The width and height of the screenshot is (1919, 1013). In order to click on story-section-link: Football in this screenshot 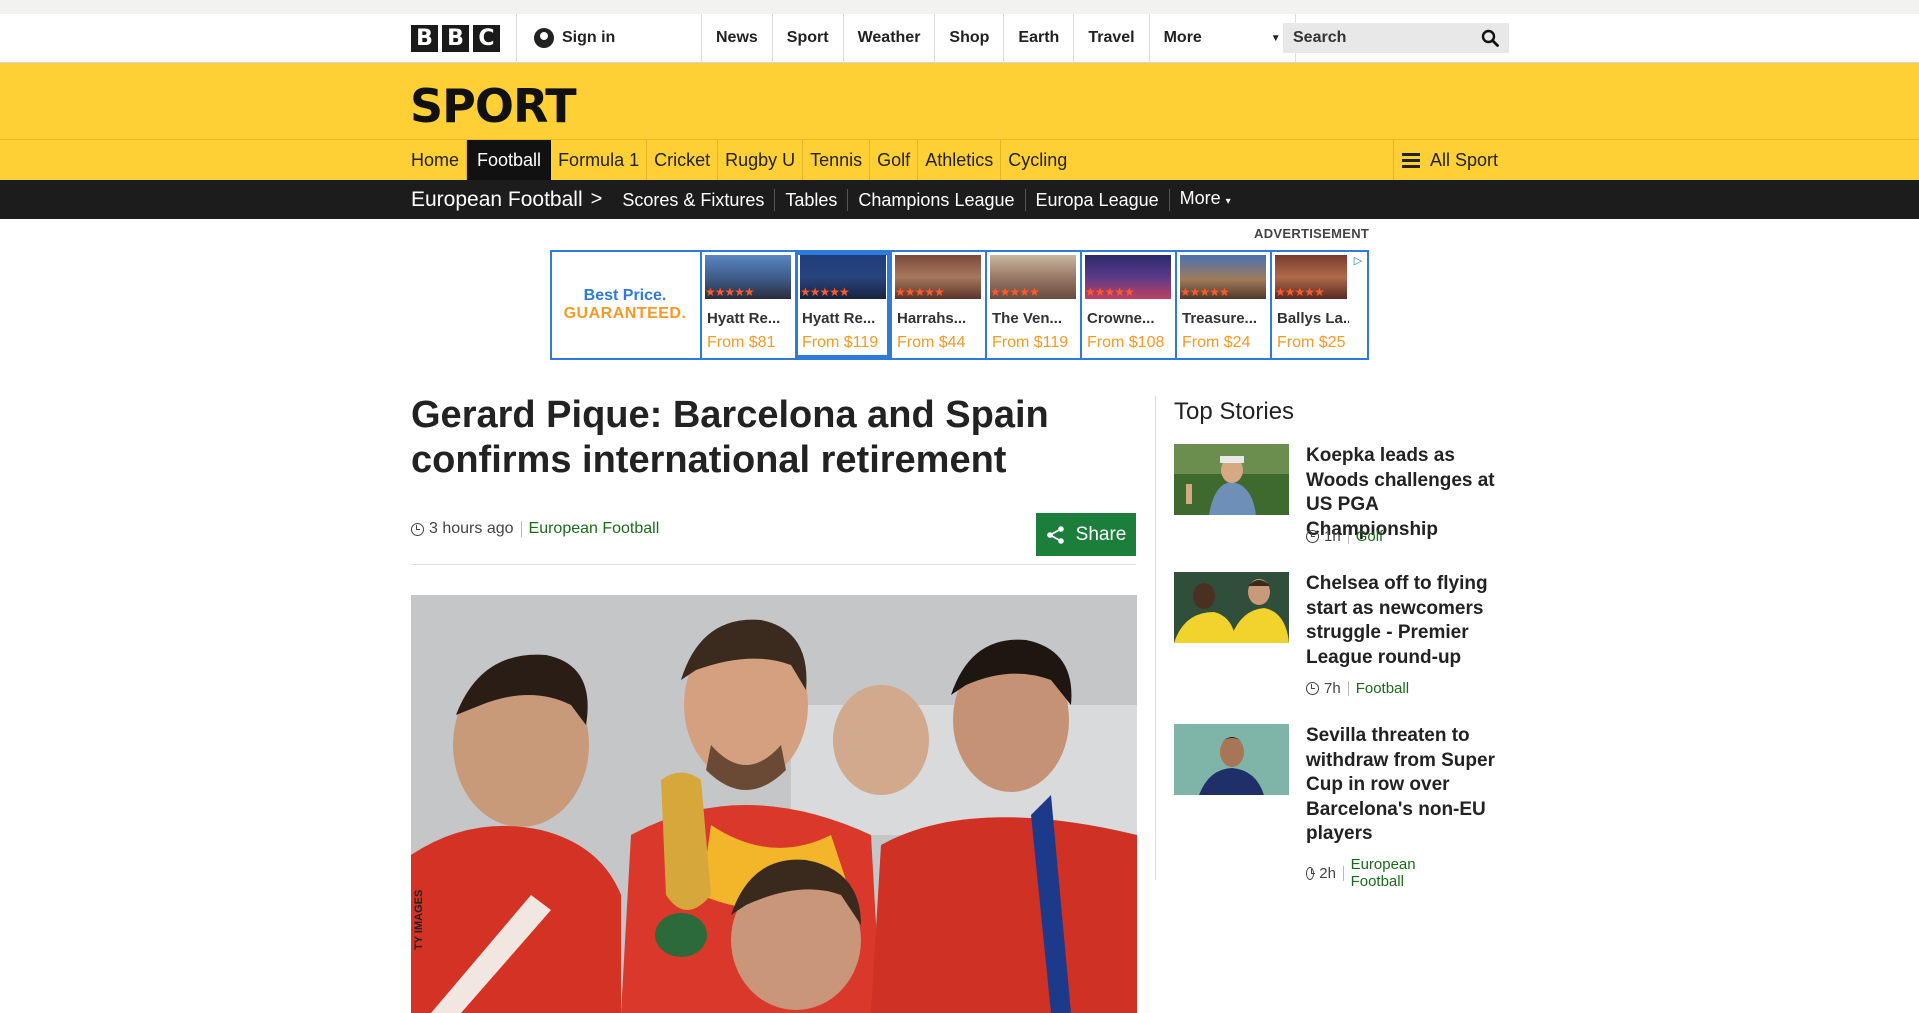, I will do `click(1382, 688)`.